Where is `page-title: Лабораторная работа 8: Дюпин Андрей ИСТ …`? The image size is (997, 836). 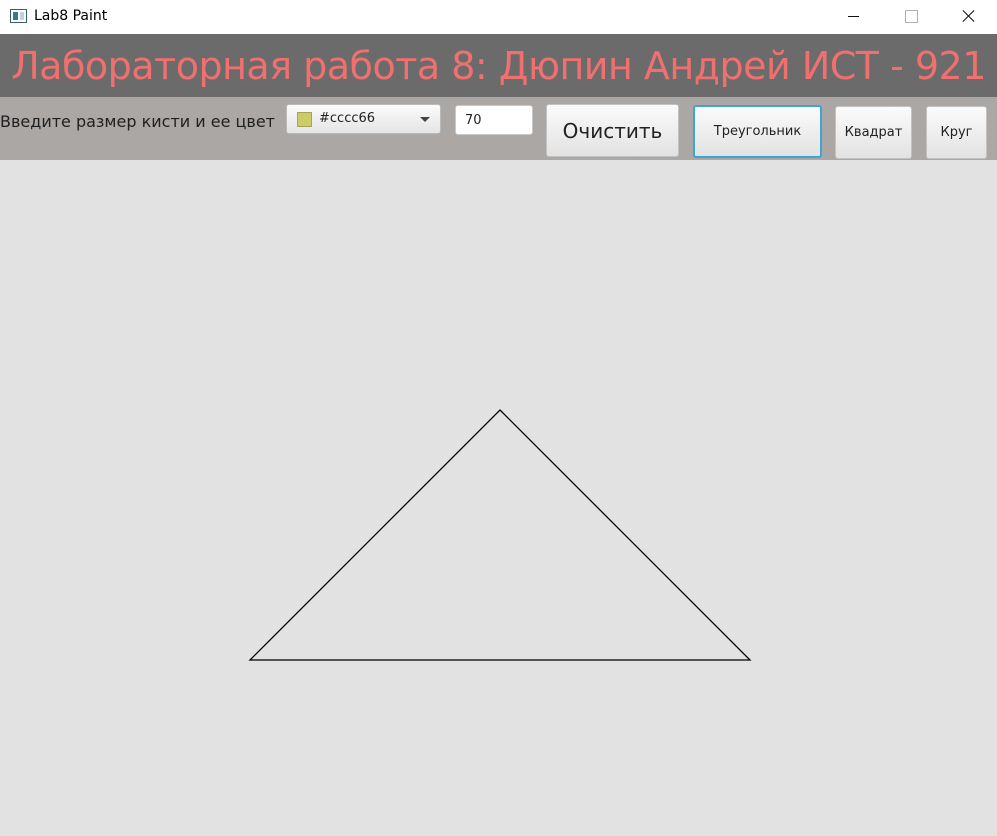
page-title: Лабораторная работа 8: Дюпин Андрей ИСТ … is located at coordinates (498, 66).